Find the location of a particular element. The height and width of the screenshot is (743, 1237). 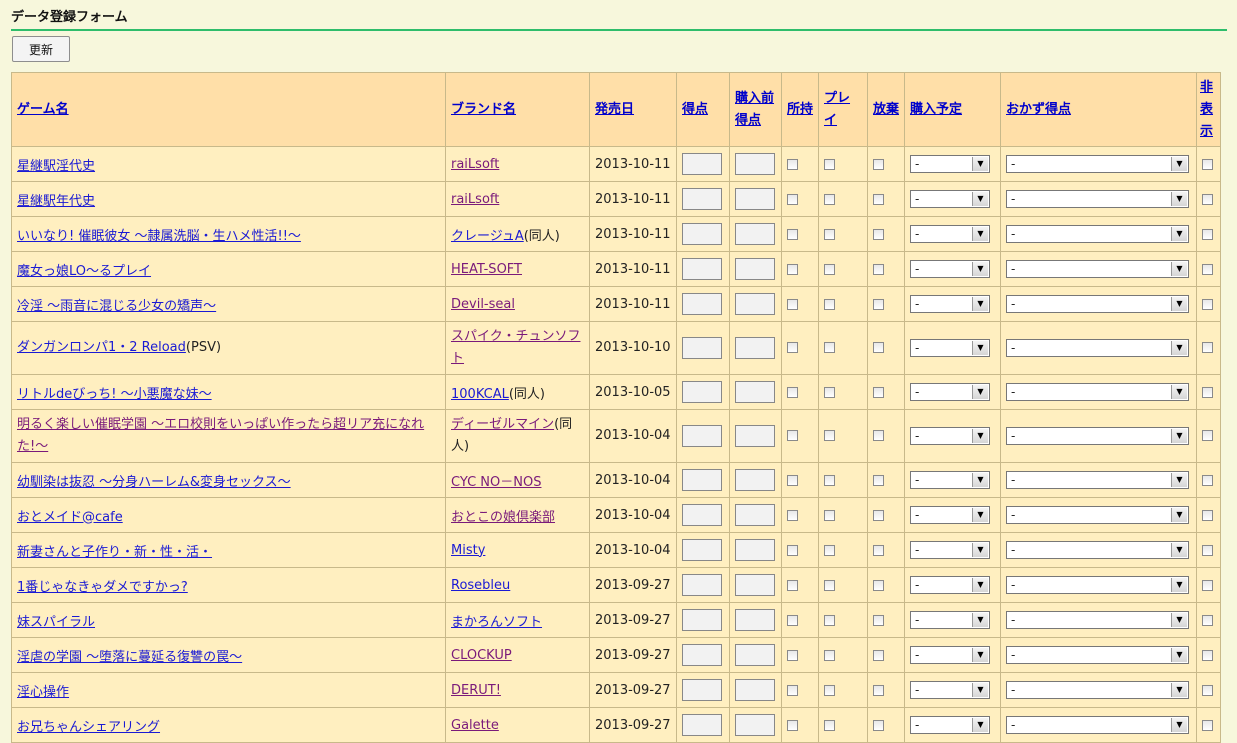

sort-okazu-score-link: おかず得点 is located at coordinates (1038, 109).